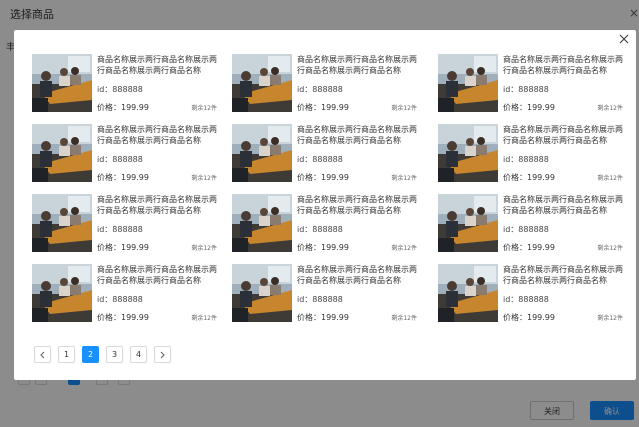 The height and width of the screenshot is (427, 639). What do you see at coordinates (138, 354) in the screenshot?
I see `pagination-page-4: 4` at bounding box center [138, 354].